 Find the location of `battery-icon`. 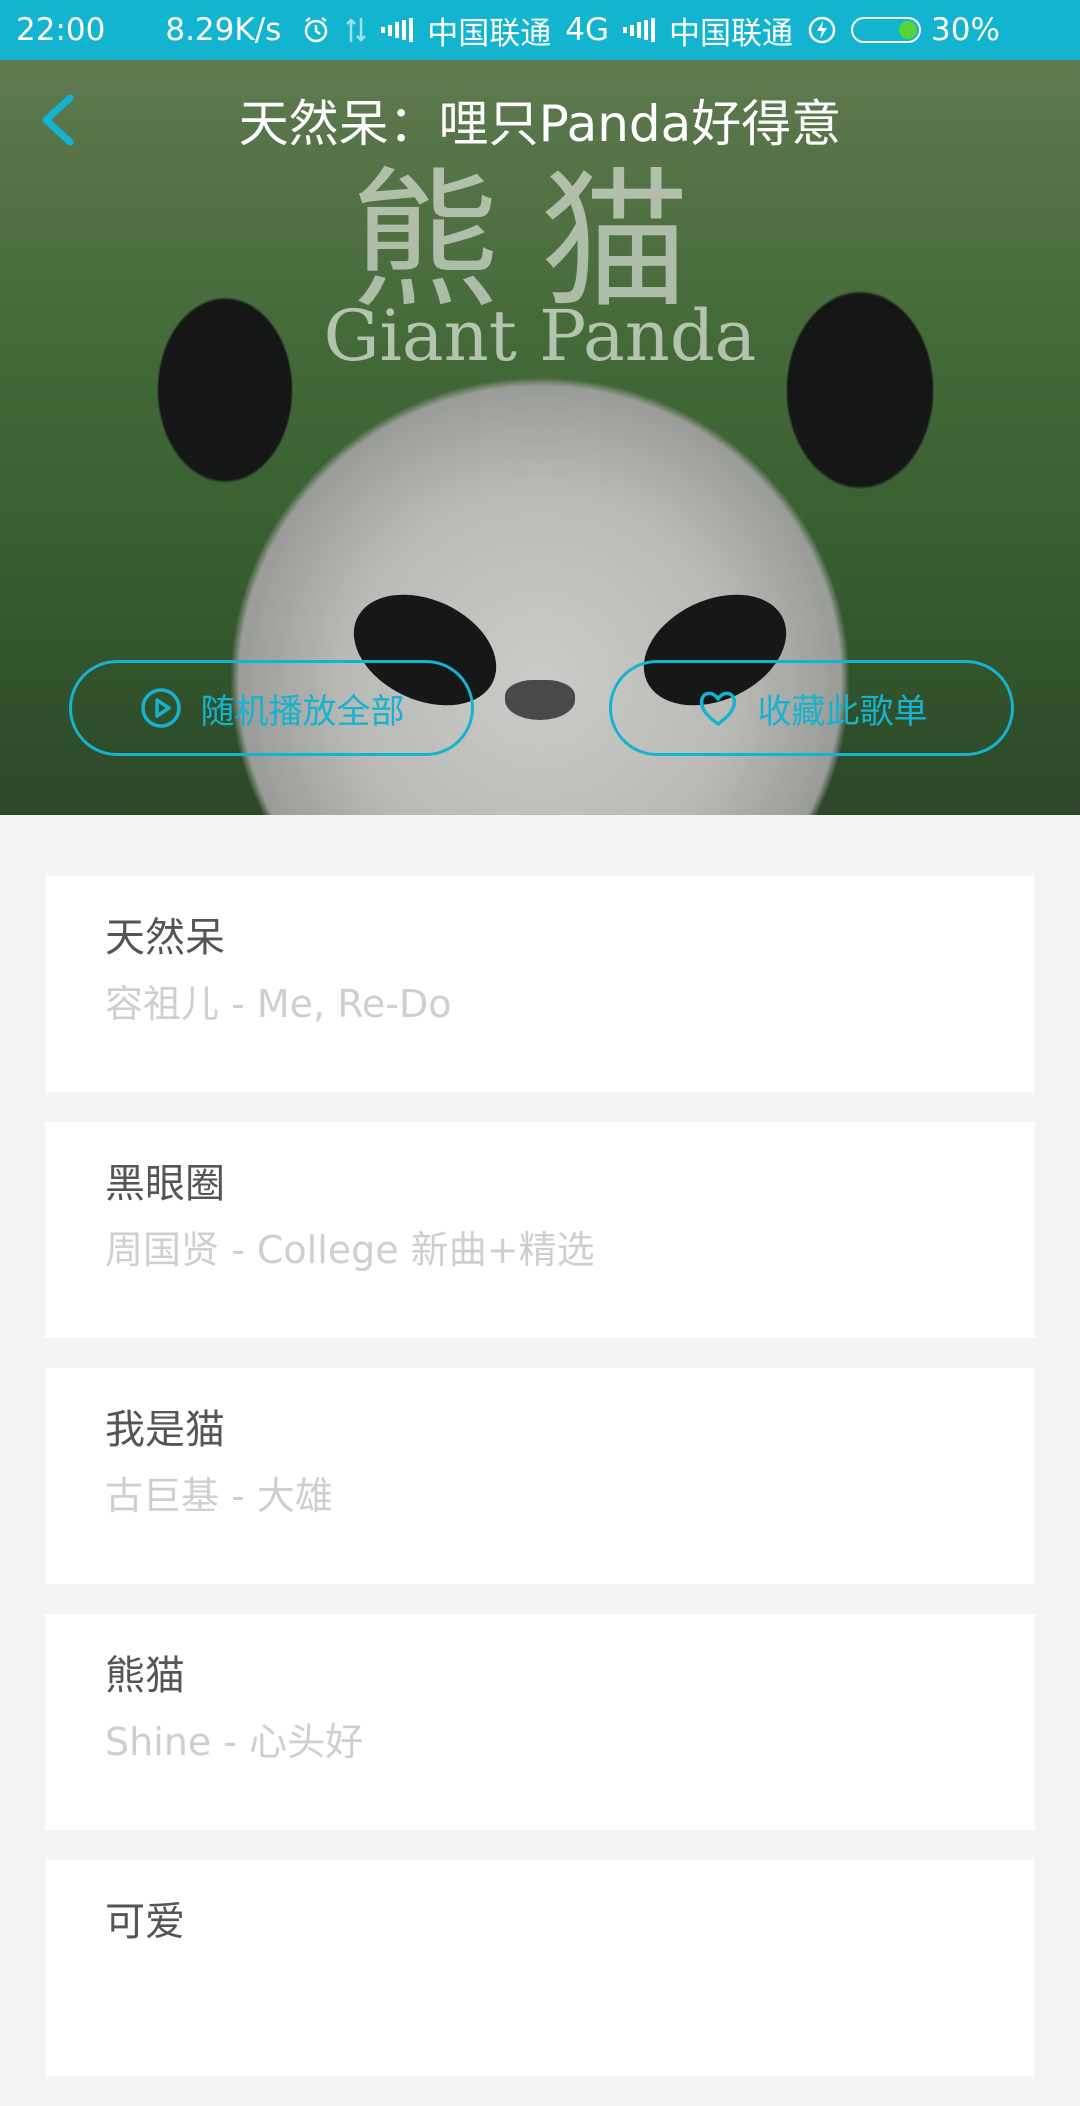

battery-icon is located at coordinates (886, 30).